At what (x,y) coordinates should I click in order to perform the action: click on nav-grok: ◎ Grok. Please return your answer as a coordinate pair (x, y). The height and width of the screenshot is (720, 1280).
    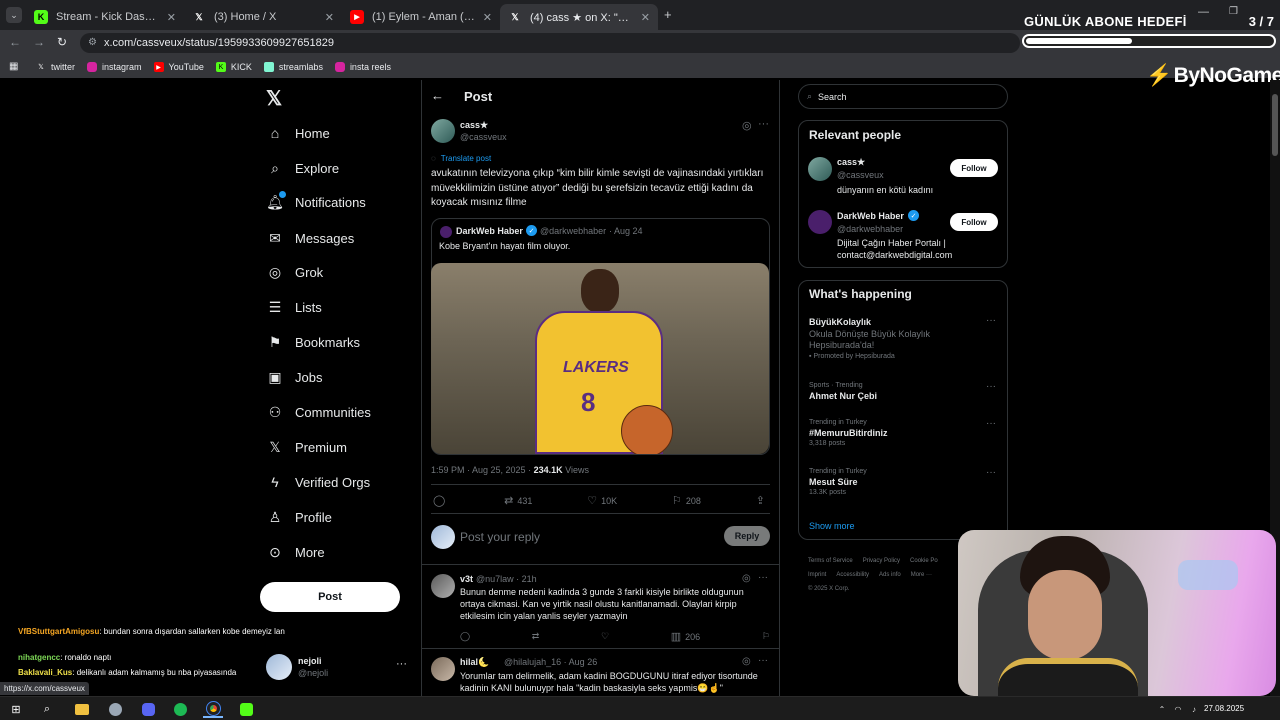
    Looking at the image, I should click on (294, 272).